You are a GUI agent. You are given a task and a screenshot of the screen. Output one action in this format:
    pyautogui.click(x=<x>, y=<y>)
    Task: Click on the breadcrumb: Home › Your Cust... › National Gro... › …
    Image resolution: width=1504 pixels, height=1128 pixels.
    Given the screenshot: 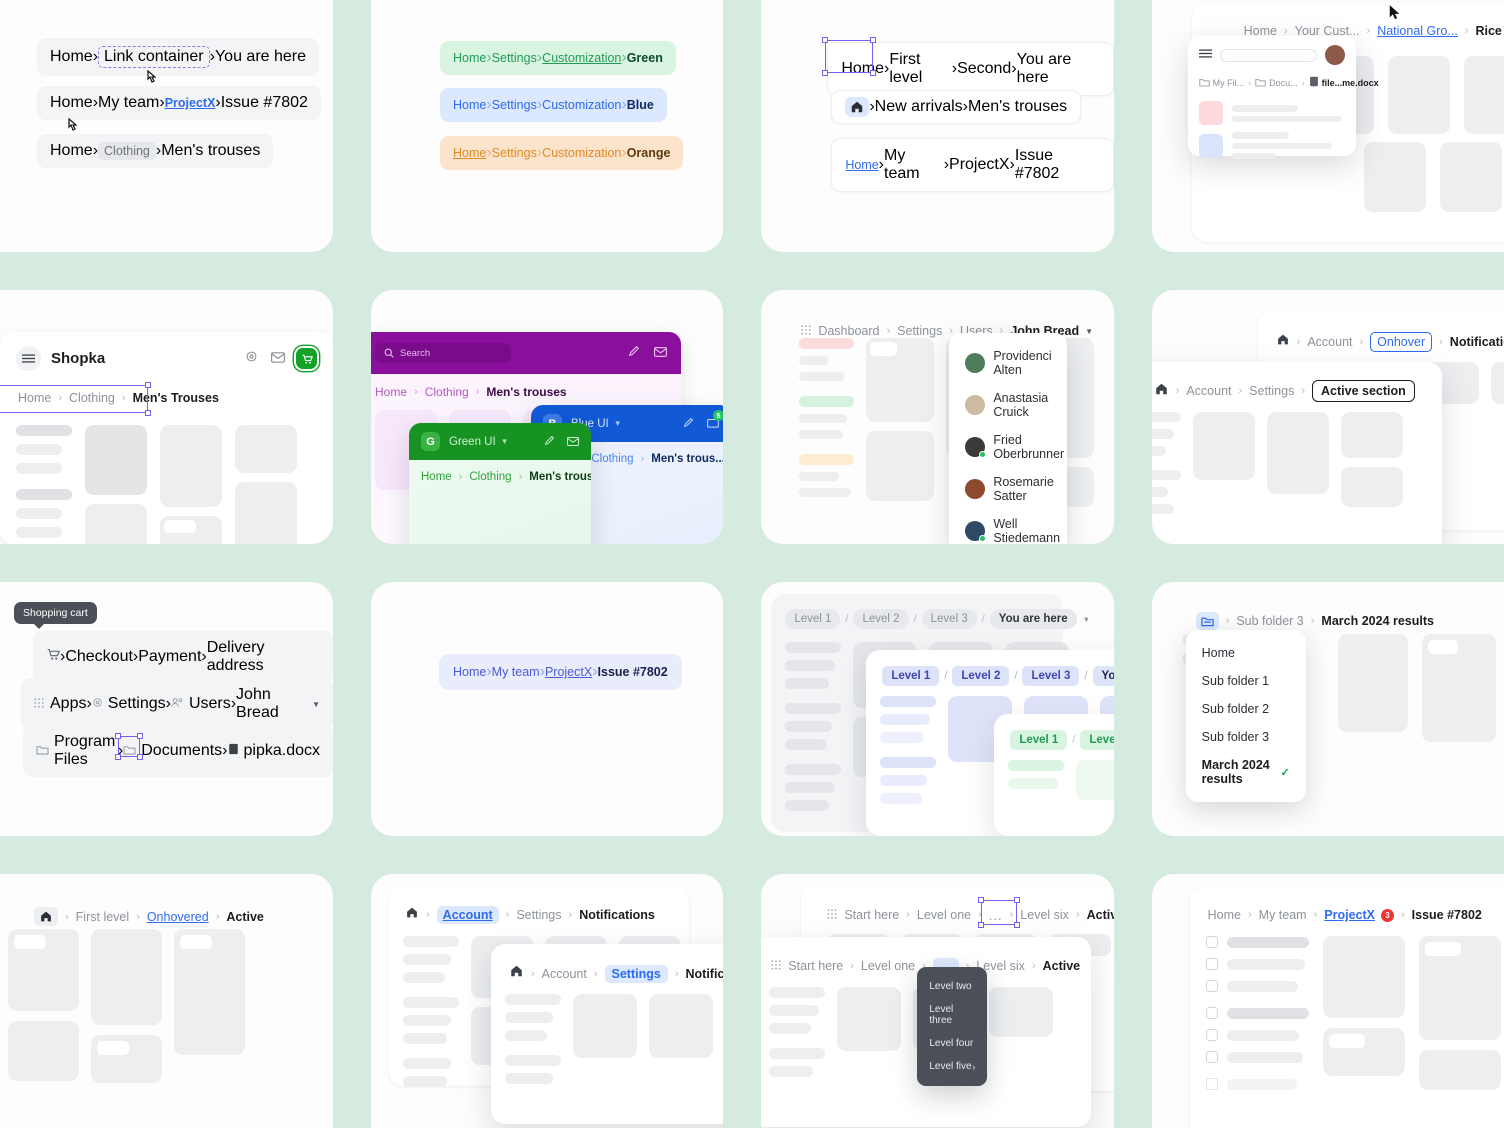 What is the action you would take?
    pyautogui.click(x=1348, y=20)
    